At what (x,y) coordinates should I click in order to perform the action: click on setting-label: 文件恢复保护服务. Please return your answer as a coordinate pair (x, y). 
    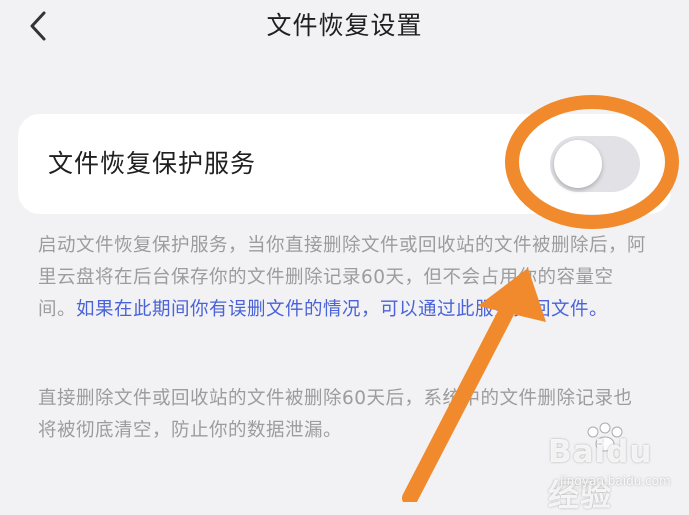
    Looking at the image, I should click on (152, 163).